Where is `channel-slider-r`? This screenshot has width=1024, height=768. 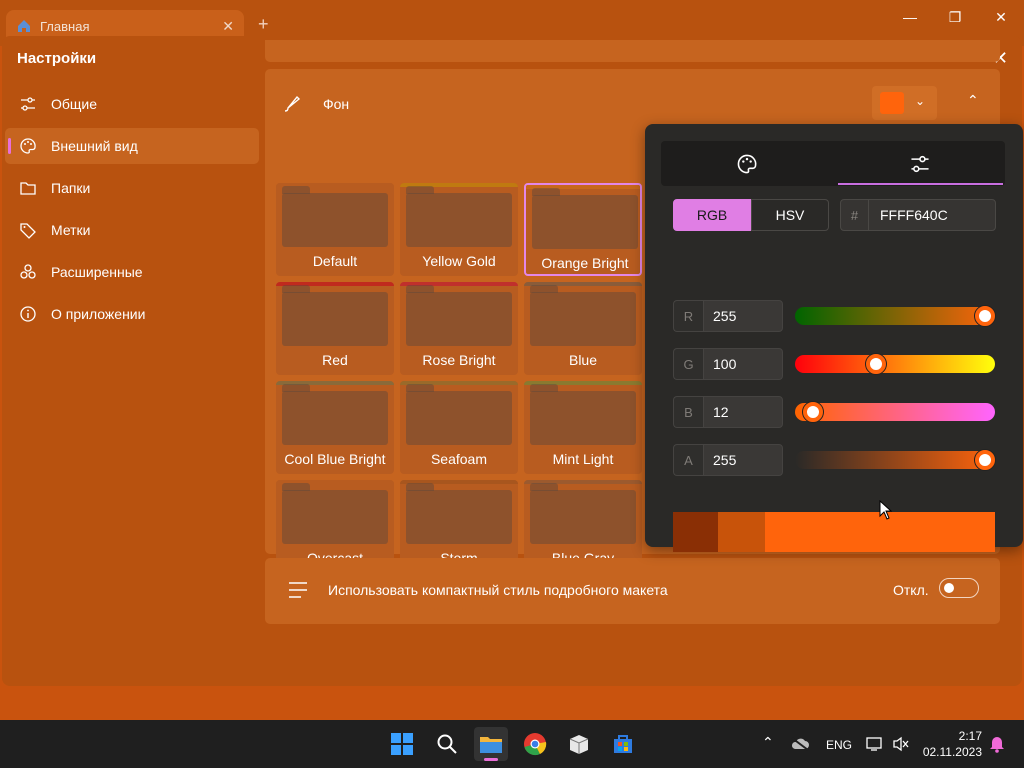
channel-slider-r is located at coordinates (895, 316).